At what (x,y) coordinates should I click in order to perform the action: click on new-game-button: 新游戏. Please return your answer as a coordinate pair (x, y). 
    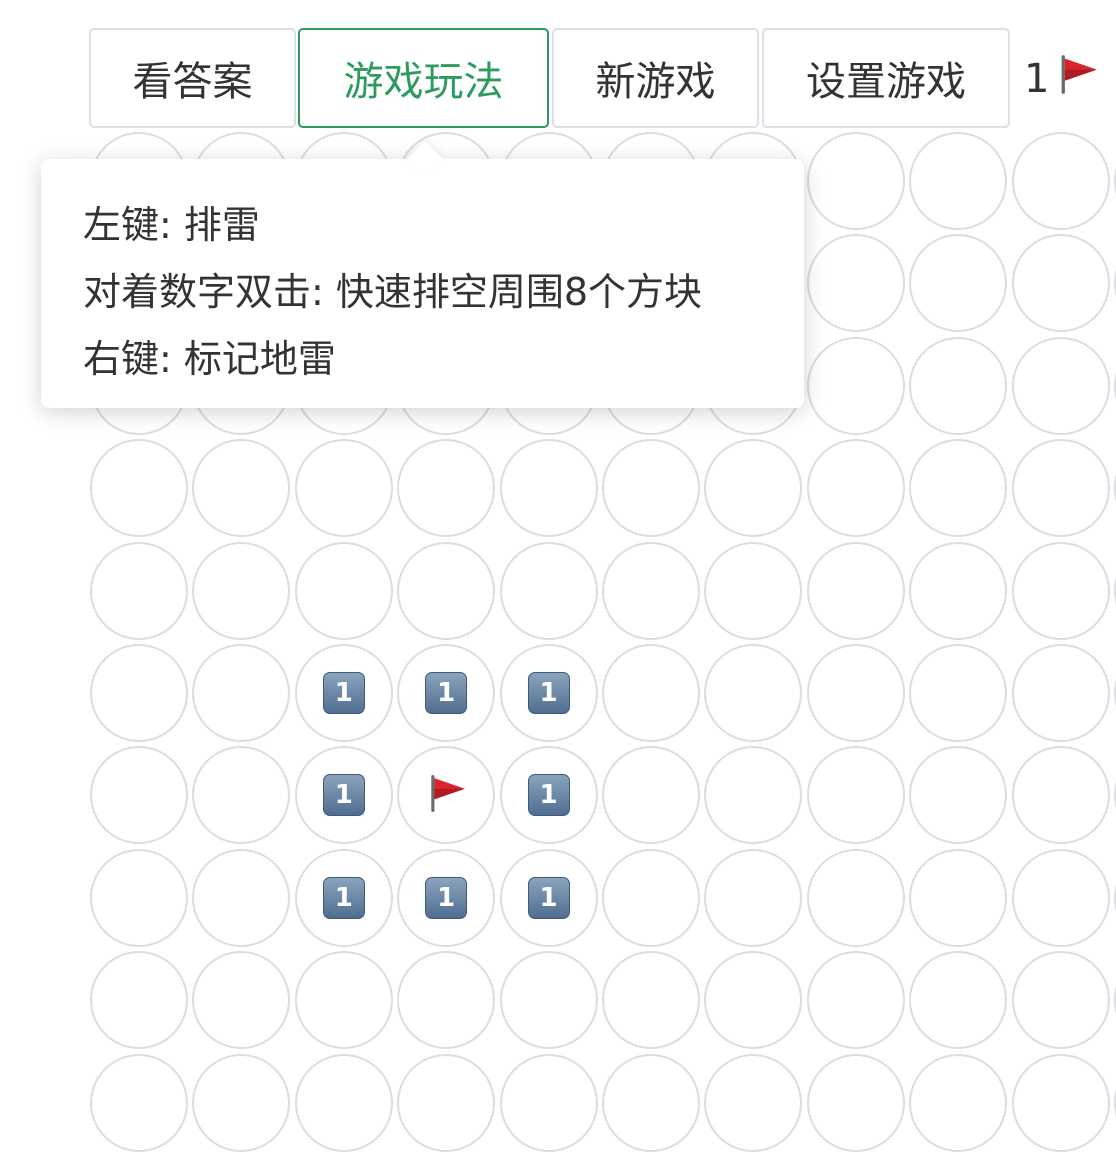
    Looking at the image, I should click on (655, 78).